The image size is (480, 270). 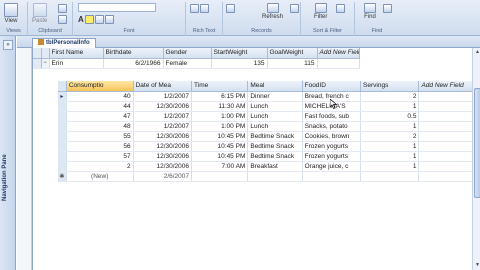 I want to click on expand-nav-pane-button: », so click(x=8, y=45).